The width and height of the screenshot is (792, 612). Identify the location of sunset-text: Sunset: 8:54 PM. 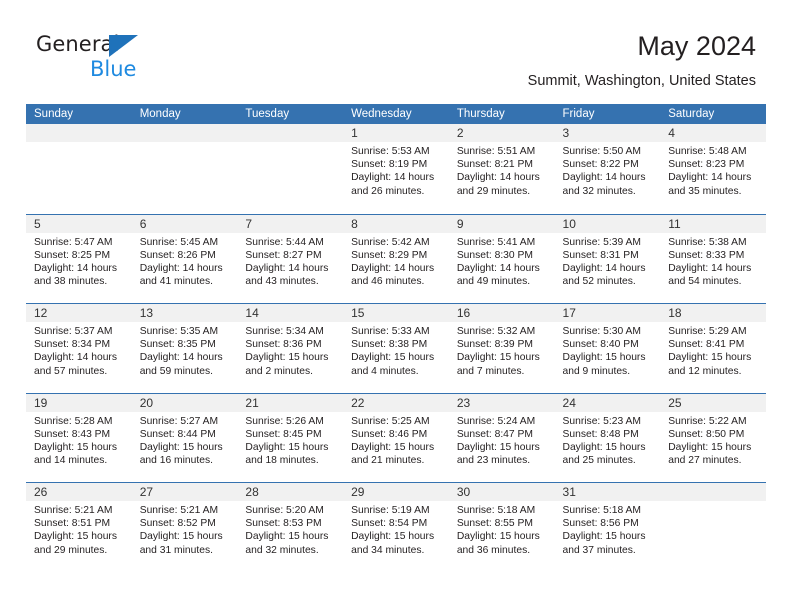
(389, 524).